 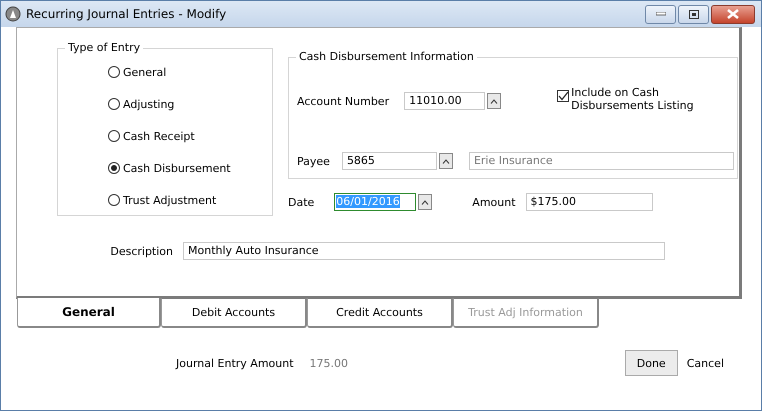 I want to click on done-button: Done, so click(x=651, y=363).